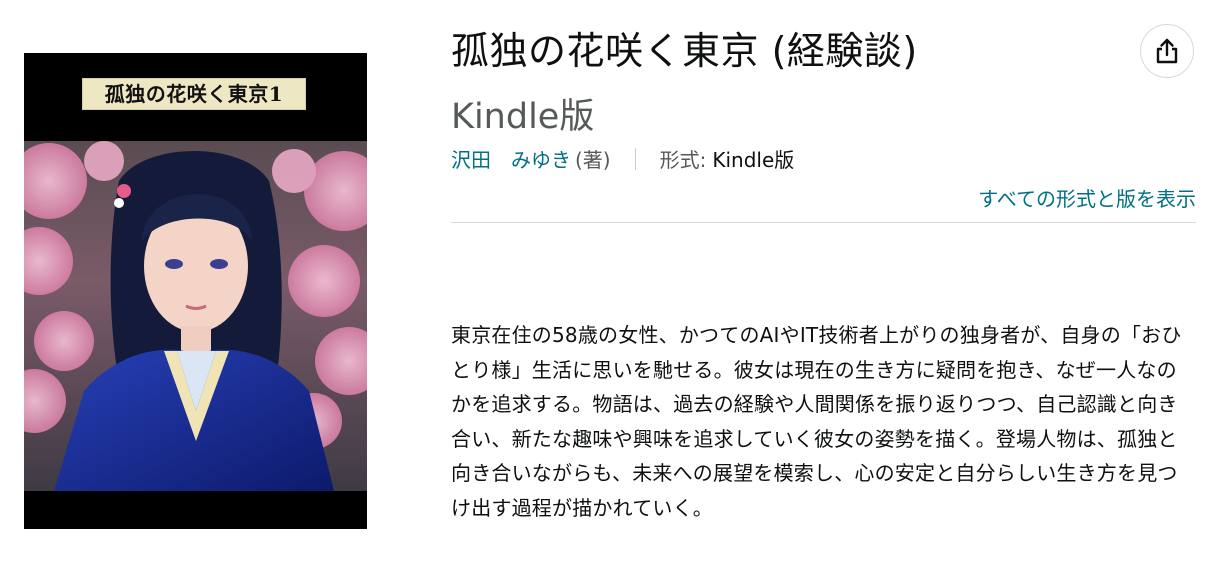  I want to click on author-role: (著), so click(593, 160).